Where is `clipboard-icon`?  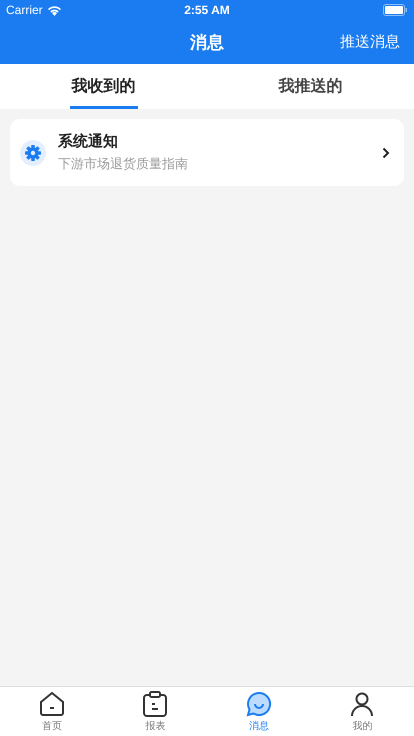
clipboard-icon is located at coordinates (155, 703).